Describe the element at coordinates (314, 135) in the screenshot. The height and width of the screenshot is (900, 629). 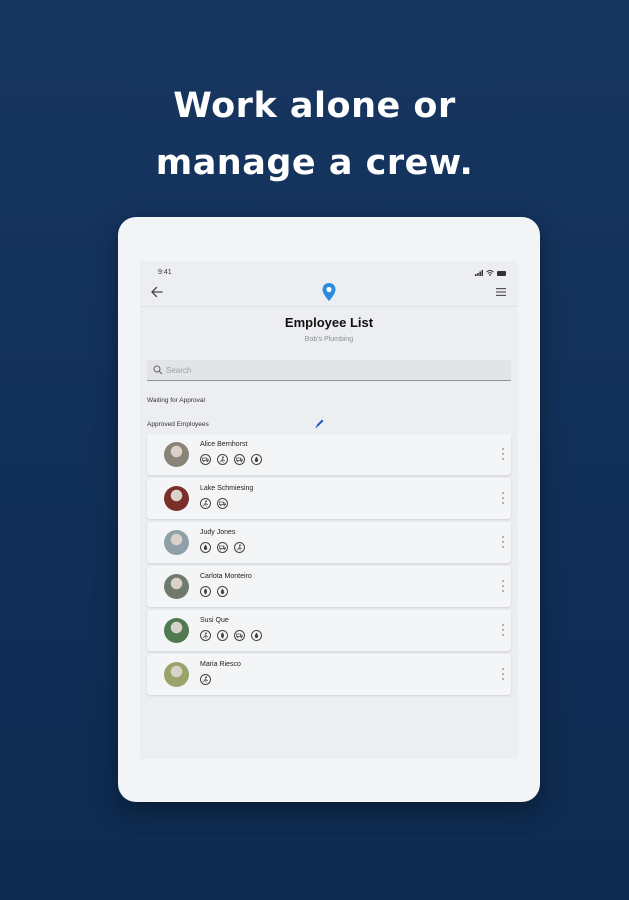
I see `headline: Work alone or manage a crew.` at that location.